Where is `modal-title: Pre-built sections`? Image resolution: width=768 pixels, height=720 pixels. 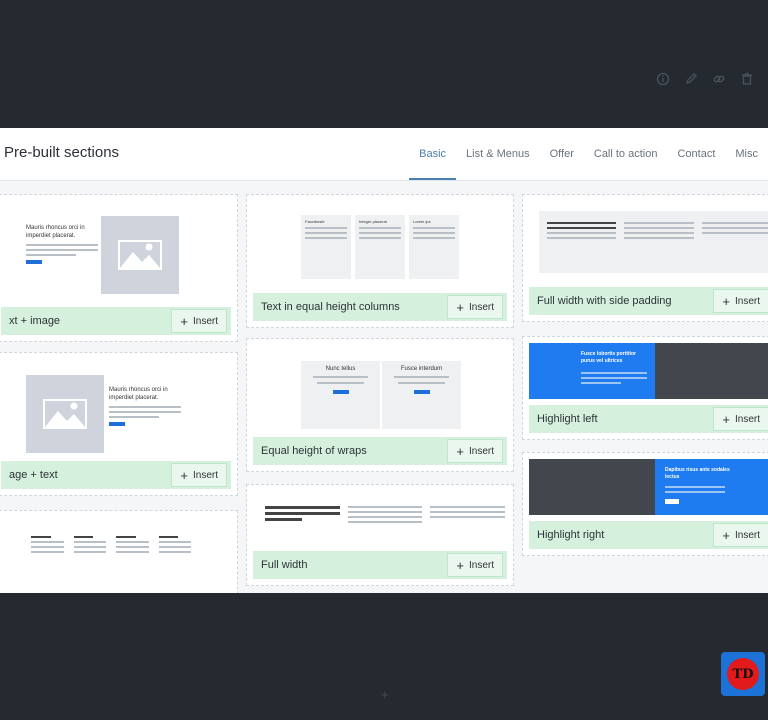 modal-title: Pre-built sections is located at coordinates (62, 152).